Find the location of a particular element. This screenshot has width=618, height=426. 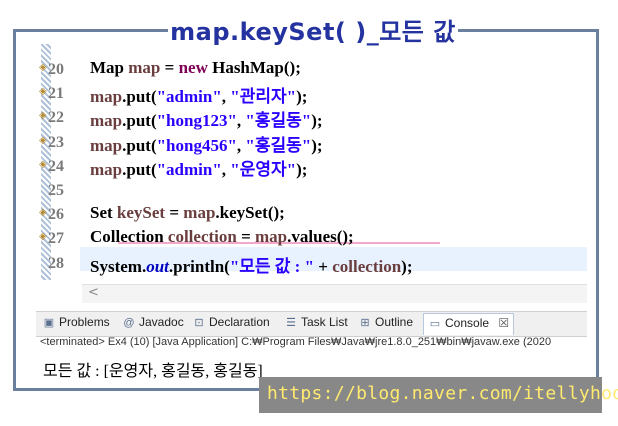

line-number-label: 27 is located at coordinates (56, 239).